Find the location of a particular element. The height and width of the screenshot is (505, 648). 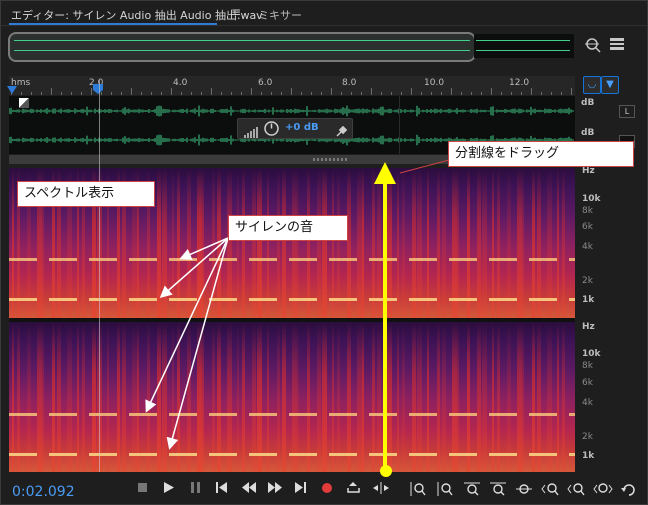

callout-leader is located at coordinates (424, 166).